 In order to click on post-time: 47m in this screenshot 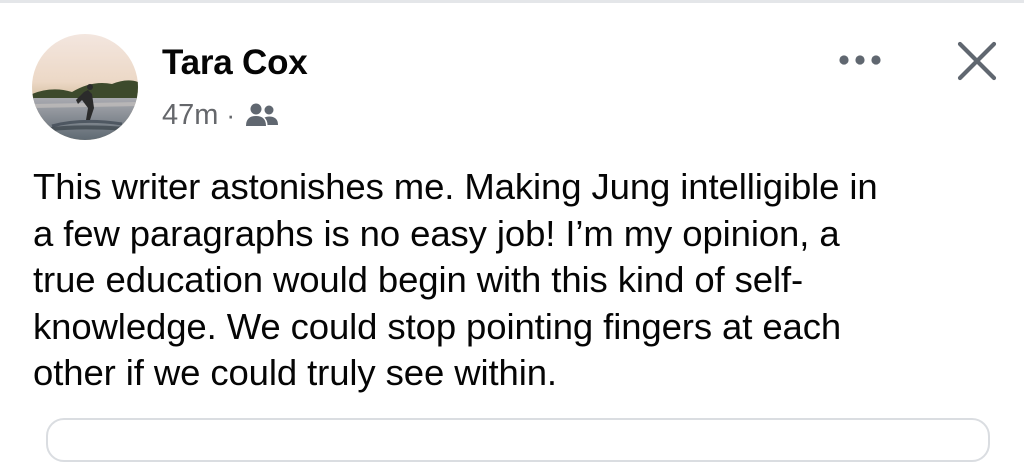, I will do `click(190, 115)`.